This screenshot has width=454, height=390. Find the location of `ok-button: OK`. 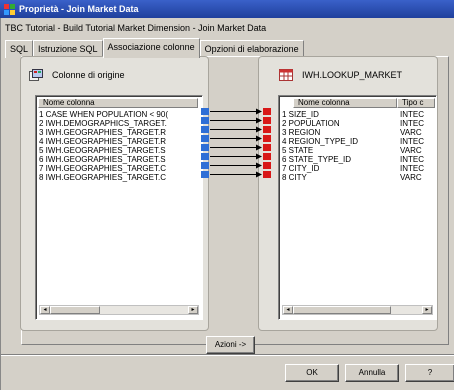

ok-button: OK is located at coordinates (312, 373).